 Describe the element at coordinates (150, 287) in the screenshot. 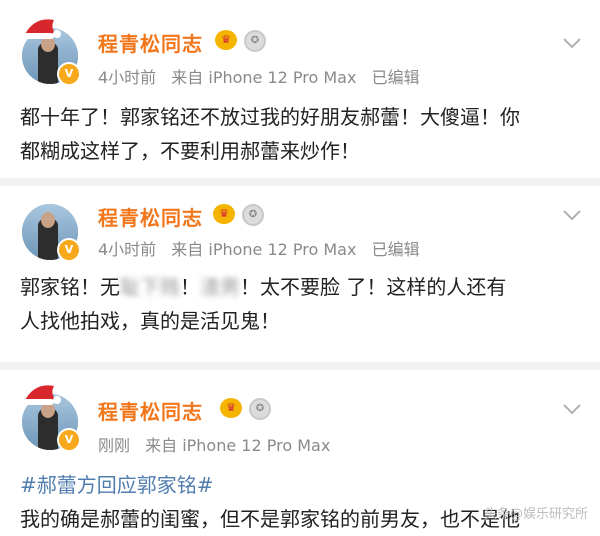

I see `blurred-text: 耻下贱` at that location.